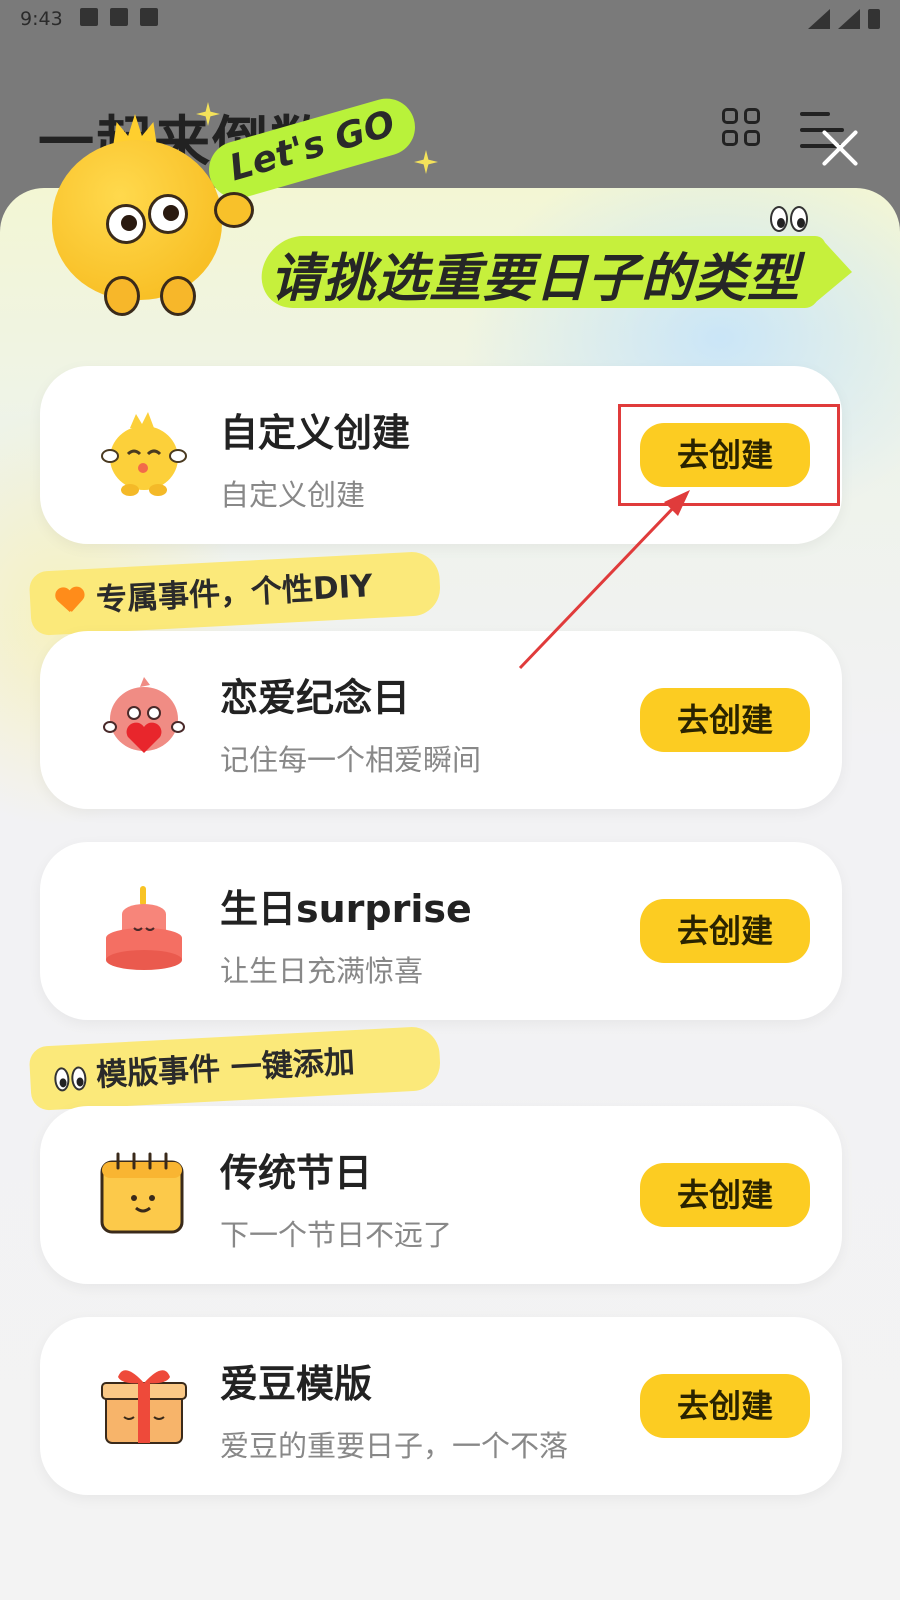 This screenshot has height=1600, width=900. Describe the element at coordinates (70, 602) in the screenshot. I see `orange-heart-icon` at that location.